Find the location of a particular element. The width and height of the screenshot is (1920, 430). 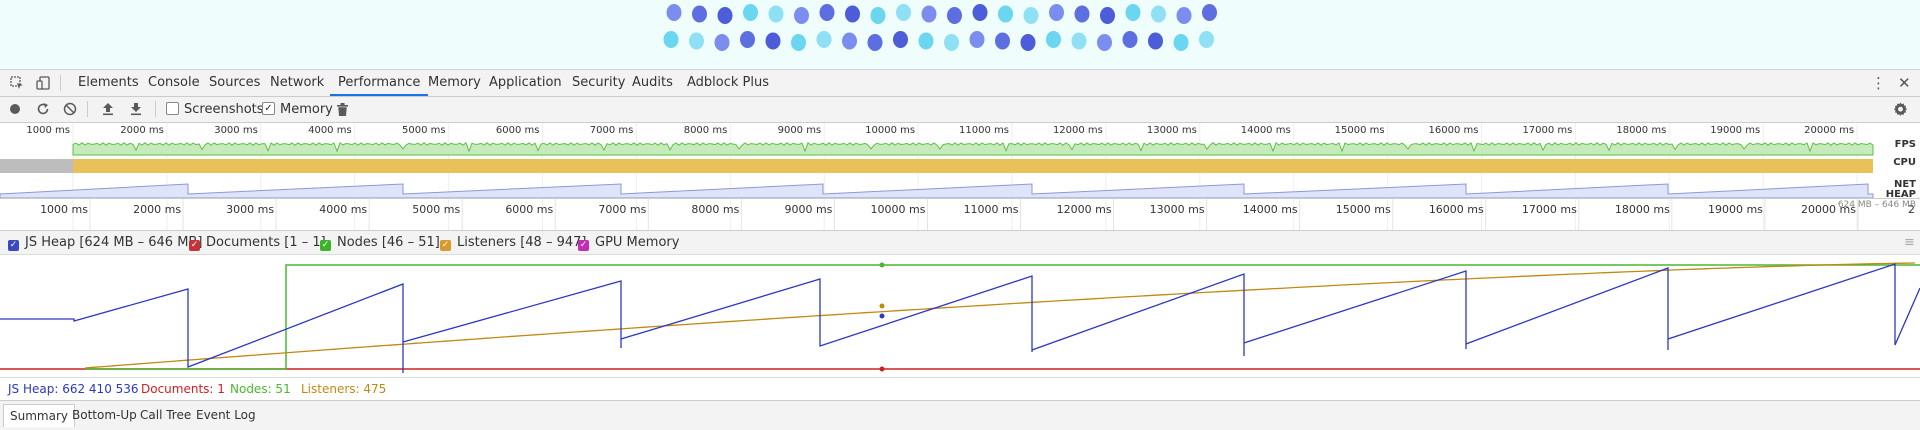

details-tab-summary: Summary is located at coordinates (39, 415).